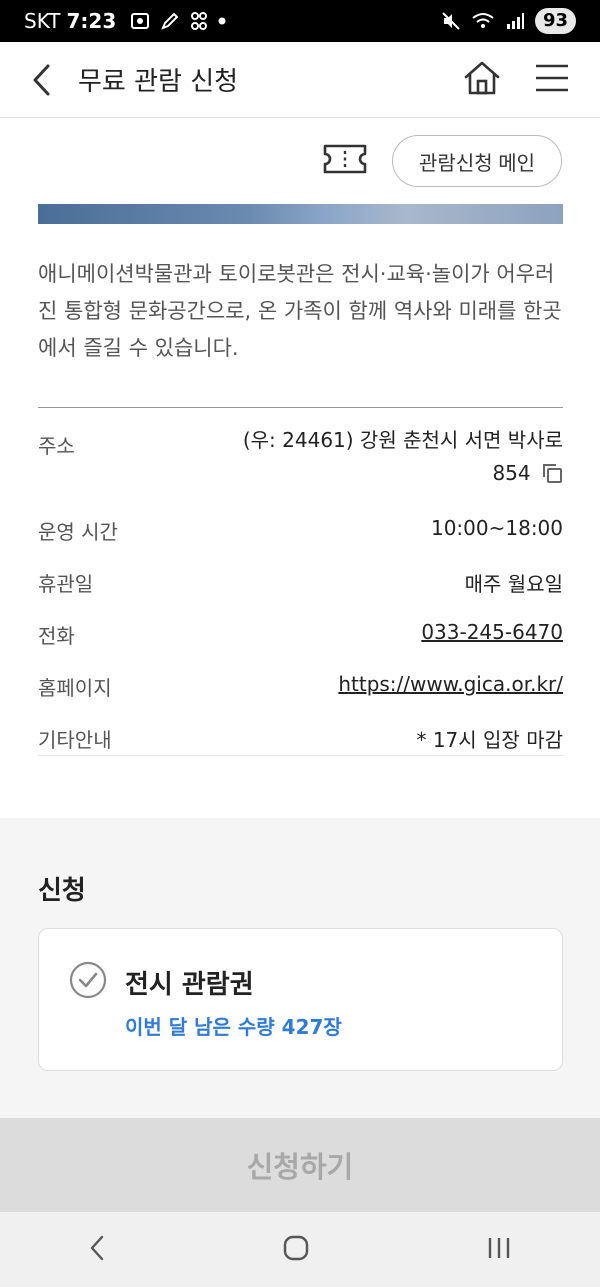 This screenshot has height=1287, width=600. I want to click on copy-icon, so click(552, 473).